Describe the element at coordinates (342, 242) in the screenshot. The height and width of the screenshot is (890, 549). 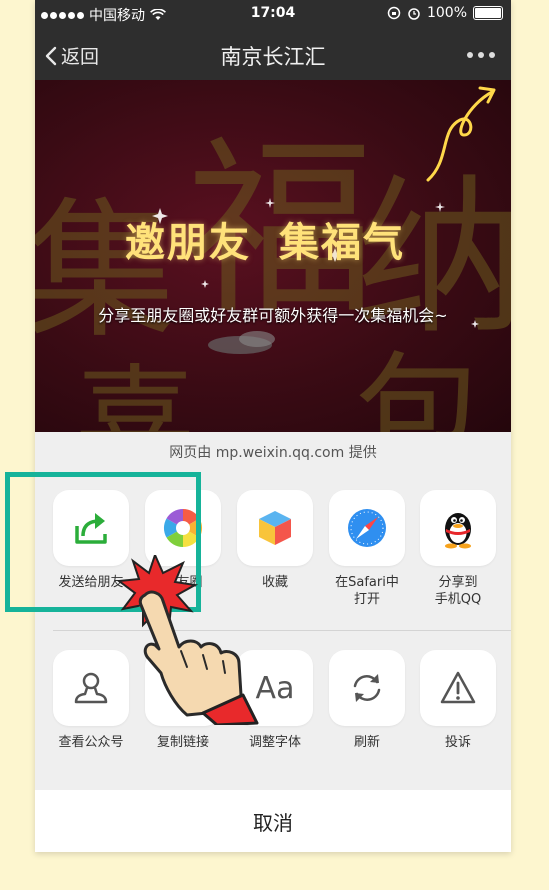
I see `headline-collect-luck: 集福气` at that location.